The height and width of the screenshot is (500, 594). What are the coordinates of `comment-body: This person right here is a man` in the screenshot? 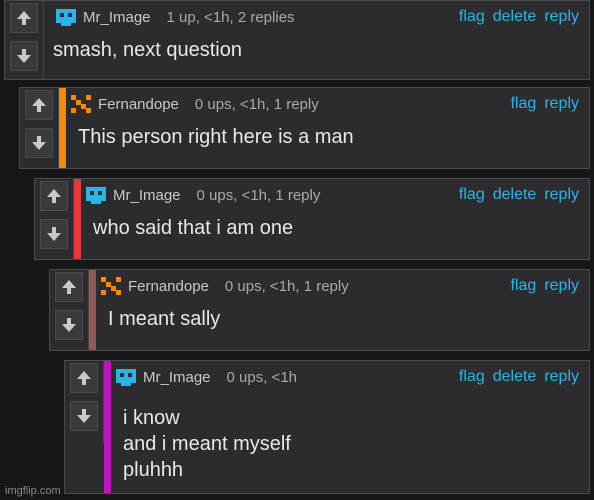 It's located at (216, 137).